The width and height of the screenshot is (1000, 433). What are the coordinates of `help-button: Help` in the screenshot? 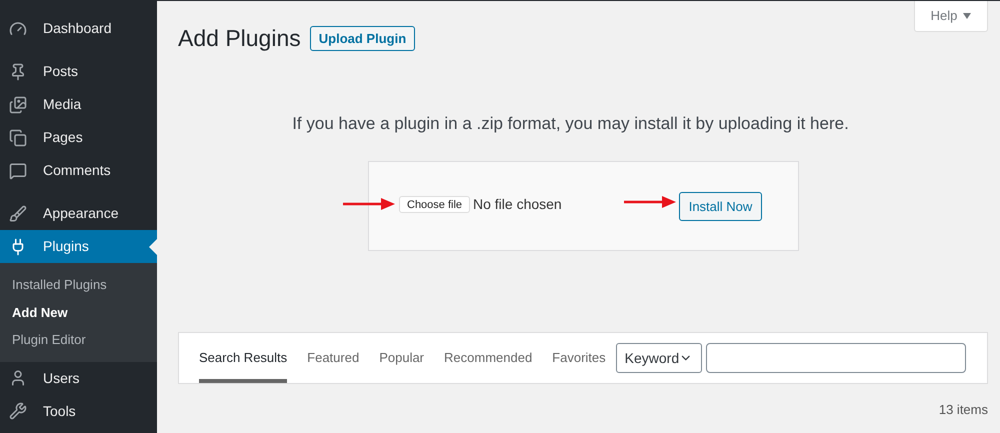 It's located at (951, 16).